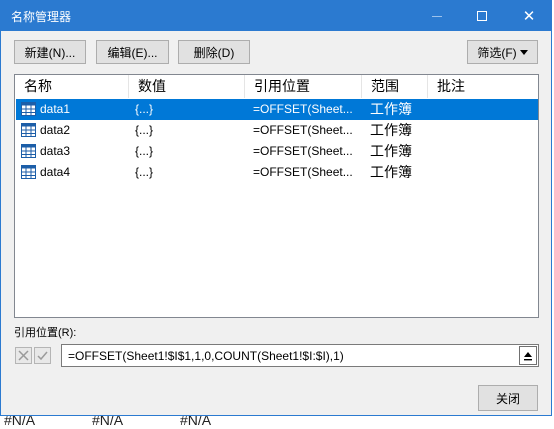 Image resolution: width=554 pixels, height=429 pixels. I want to click on delete-button: 删除(D), so click(214, 52).